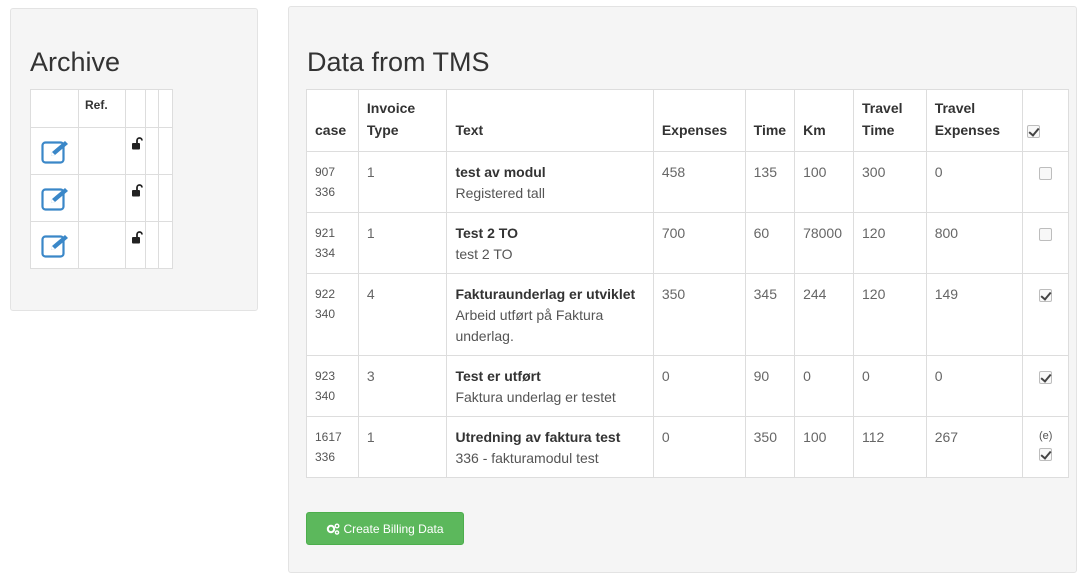 The width and height of the screenshot is (1077, 575). Describe the element at coordinates (824, 120) in the screenshot. I see `header-km: Km` at that location.